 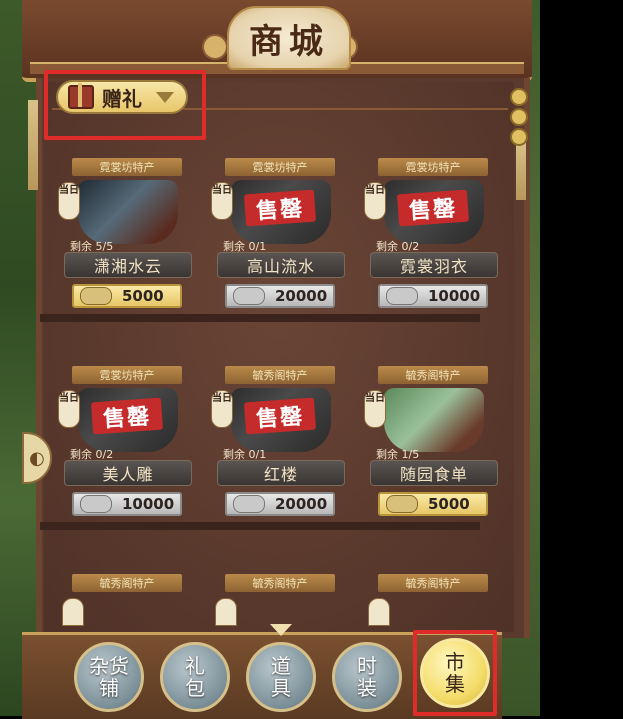 What do you see at coordinates (281, 666) in the screenshot?
I see `nav-label: 道` at bounding box center [281, 666].